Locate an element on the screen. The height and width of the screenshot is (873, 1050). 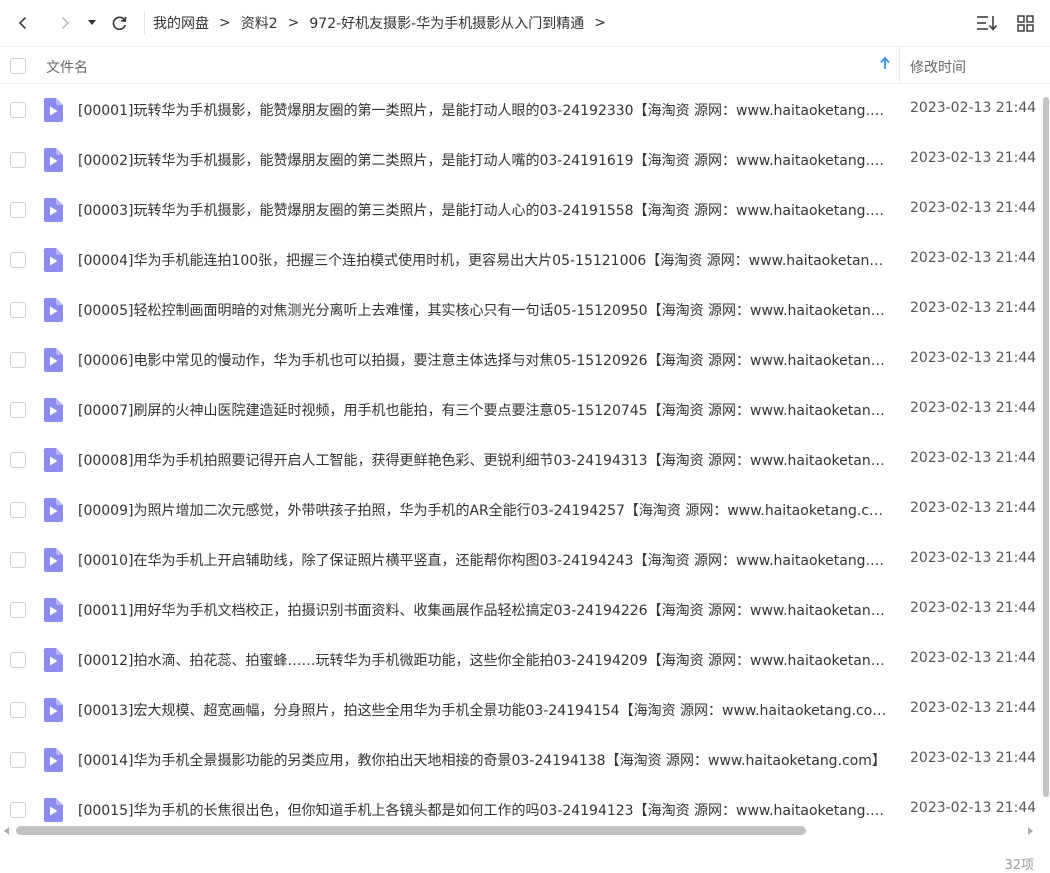
view-toggle-button is located at coordinates (1025, 23).